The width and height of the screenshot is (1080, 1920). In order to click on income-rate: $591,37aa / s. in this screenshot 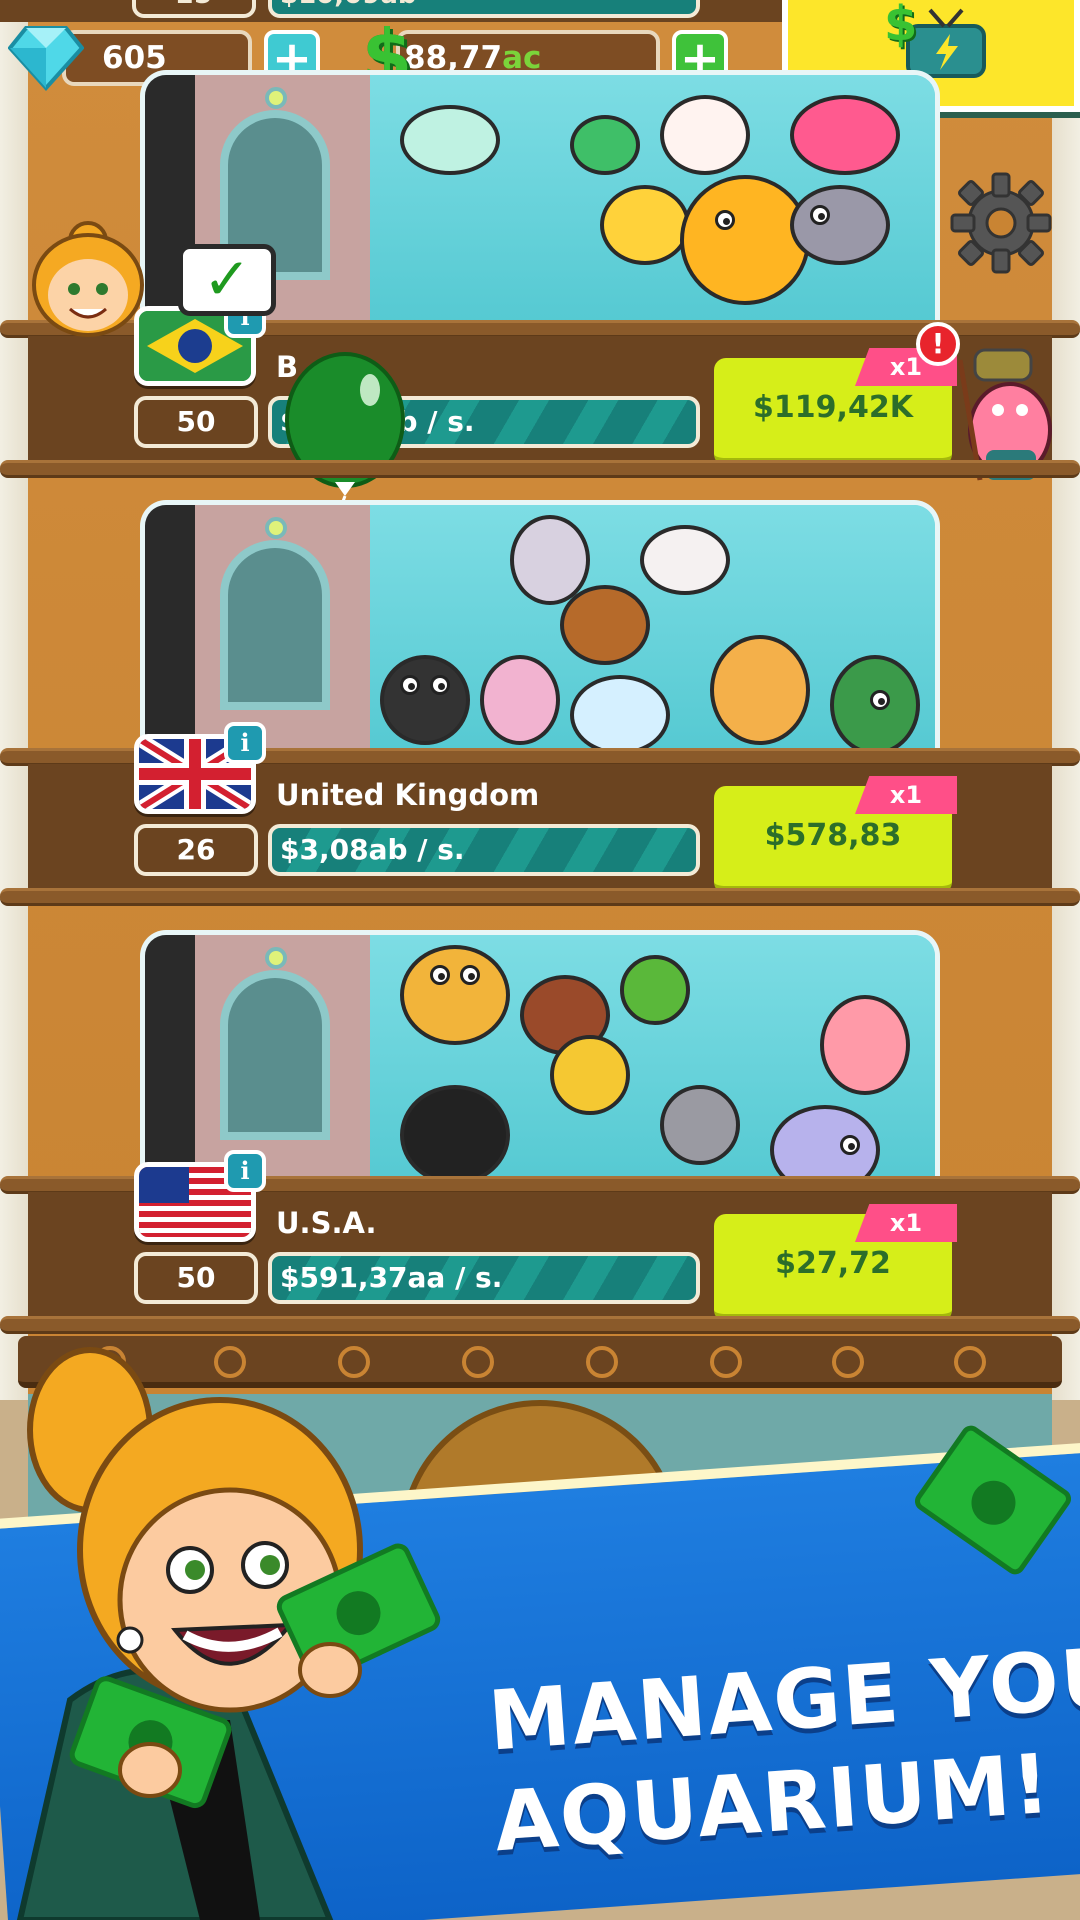, I will do `click(484, 1278)`.